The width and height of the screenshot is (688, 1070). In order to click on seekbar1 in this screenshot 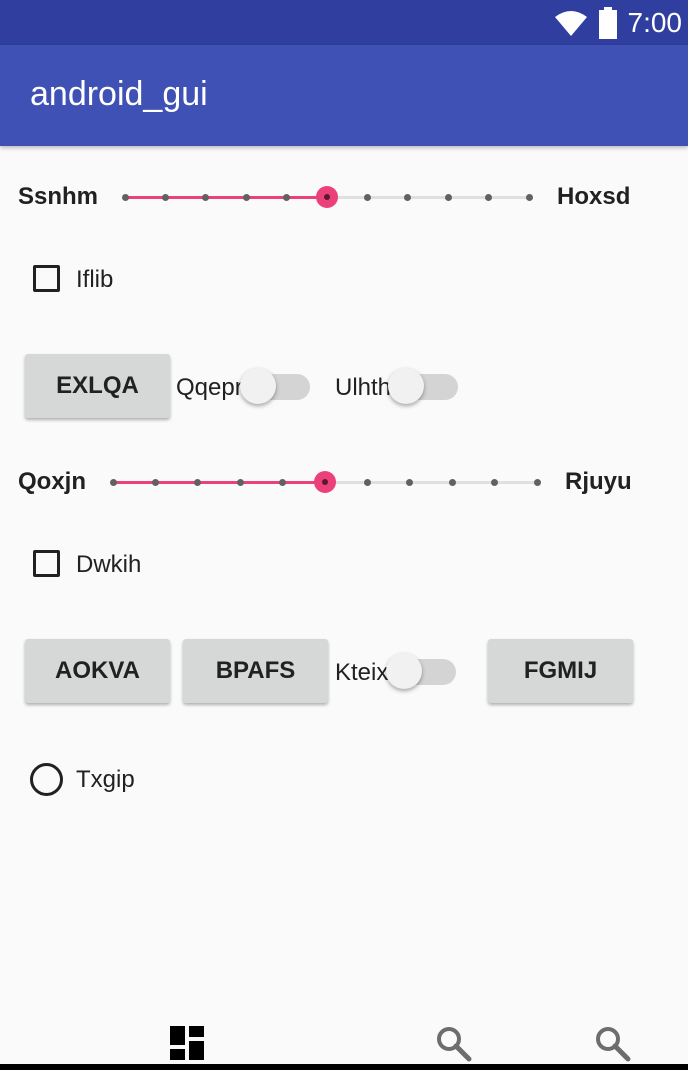, I will do `click(327, 197)`.